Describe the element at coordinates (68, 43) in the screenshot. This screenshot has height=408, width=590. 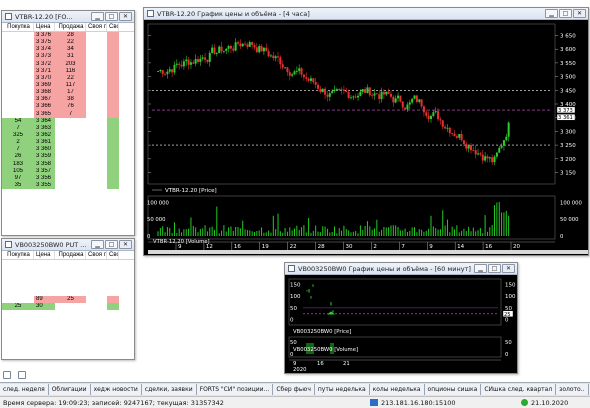
I see `orderbook-row: 3 375 22` at that location.